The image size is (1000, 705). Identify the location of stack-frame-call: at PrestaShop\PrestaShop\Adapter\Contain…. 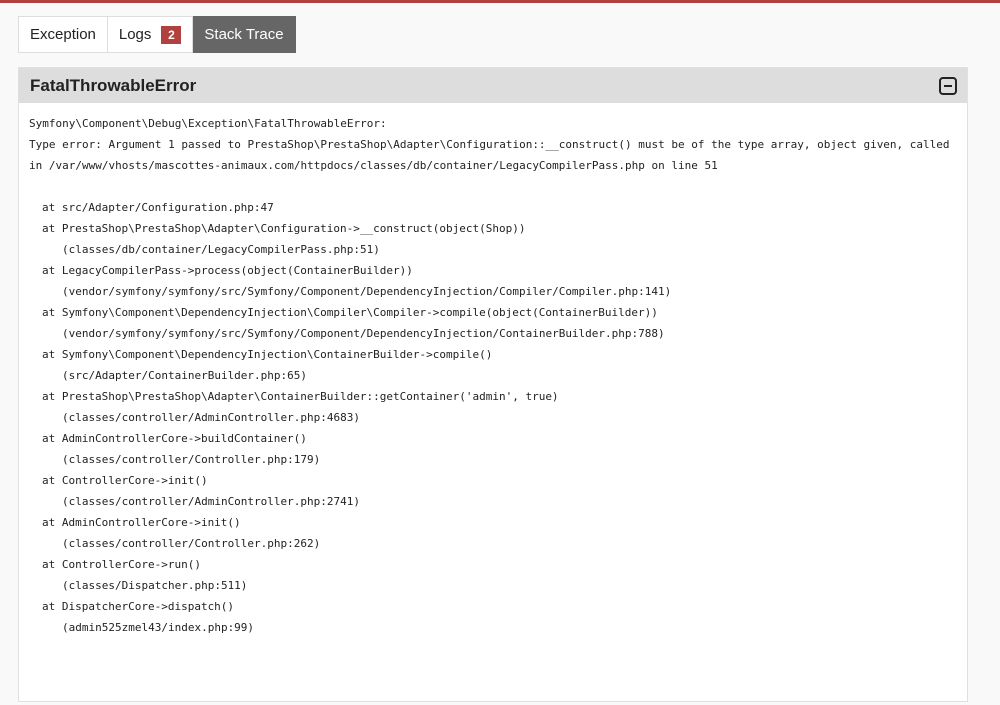
(300, 396).